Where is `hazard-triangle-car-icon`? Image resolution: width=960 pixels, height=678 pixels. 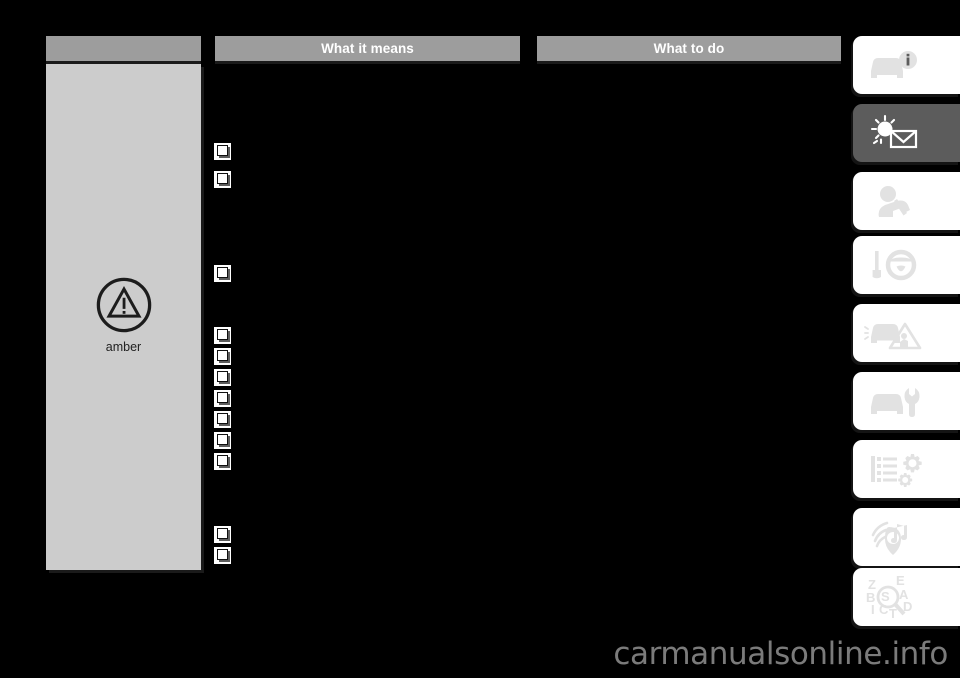
hazard-triangle-car-icon is located at coordinates (893, 336).